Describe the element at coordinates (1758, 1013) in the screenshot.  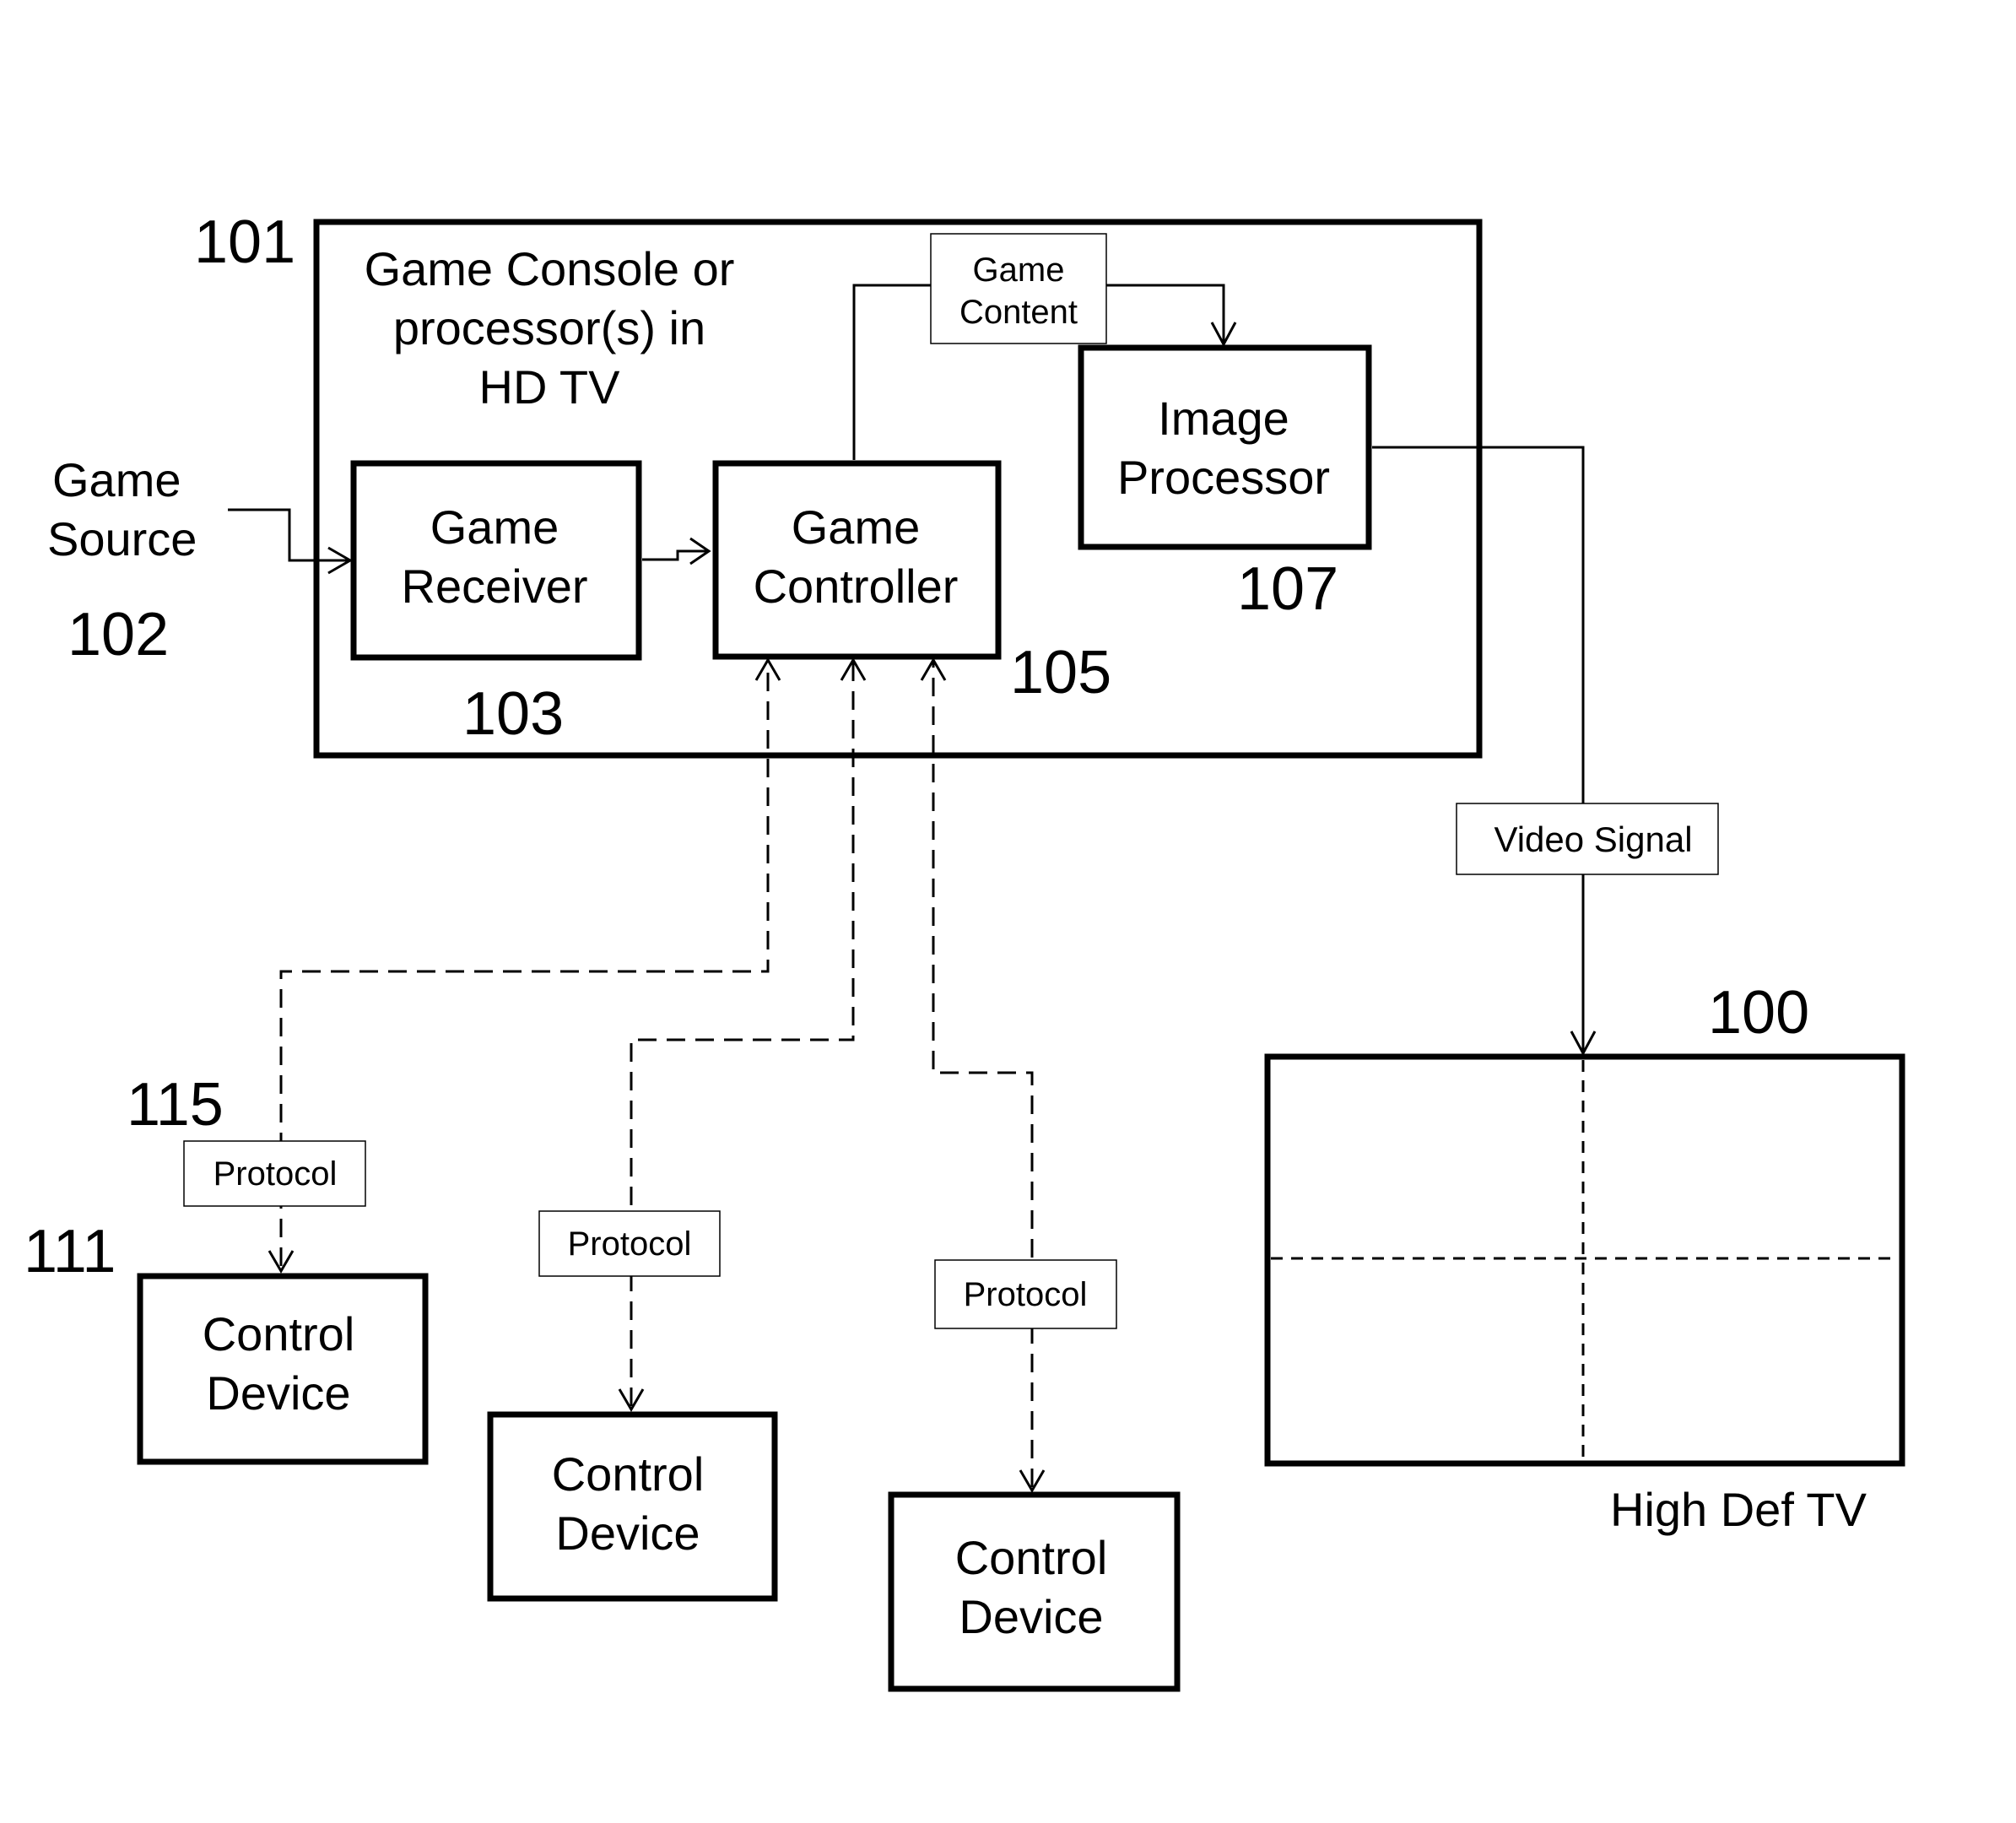
I see `tv-ref: 100` at that location.